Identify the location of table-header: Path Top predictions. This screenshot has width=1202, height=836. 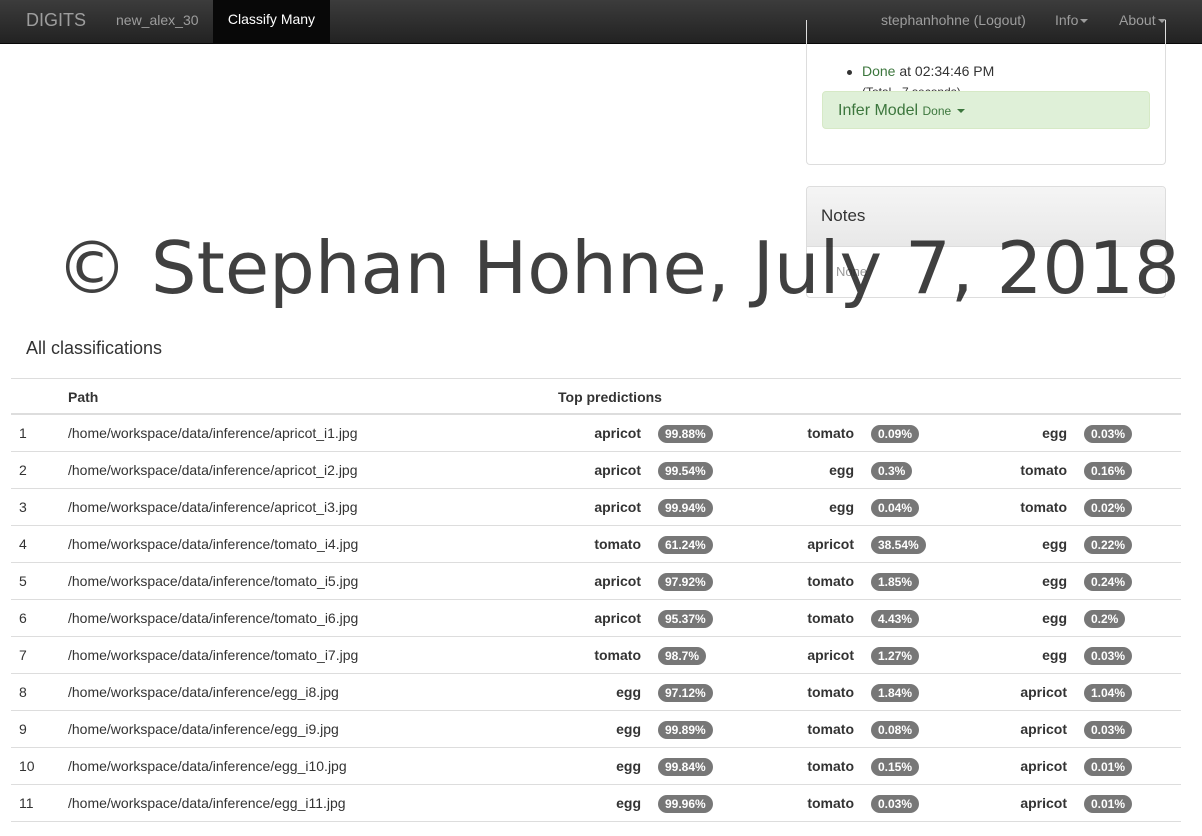
(596, 396).